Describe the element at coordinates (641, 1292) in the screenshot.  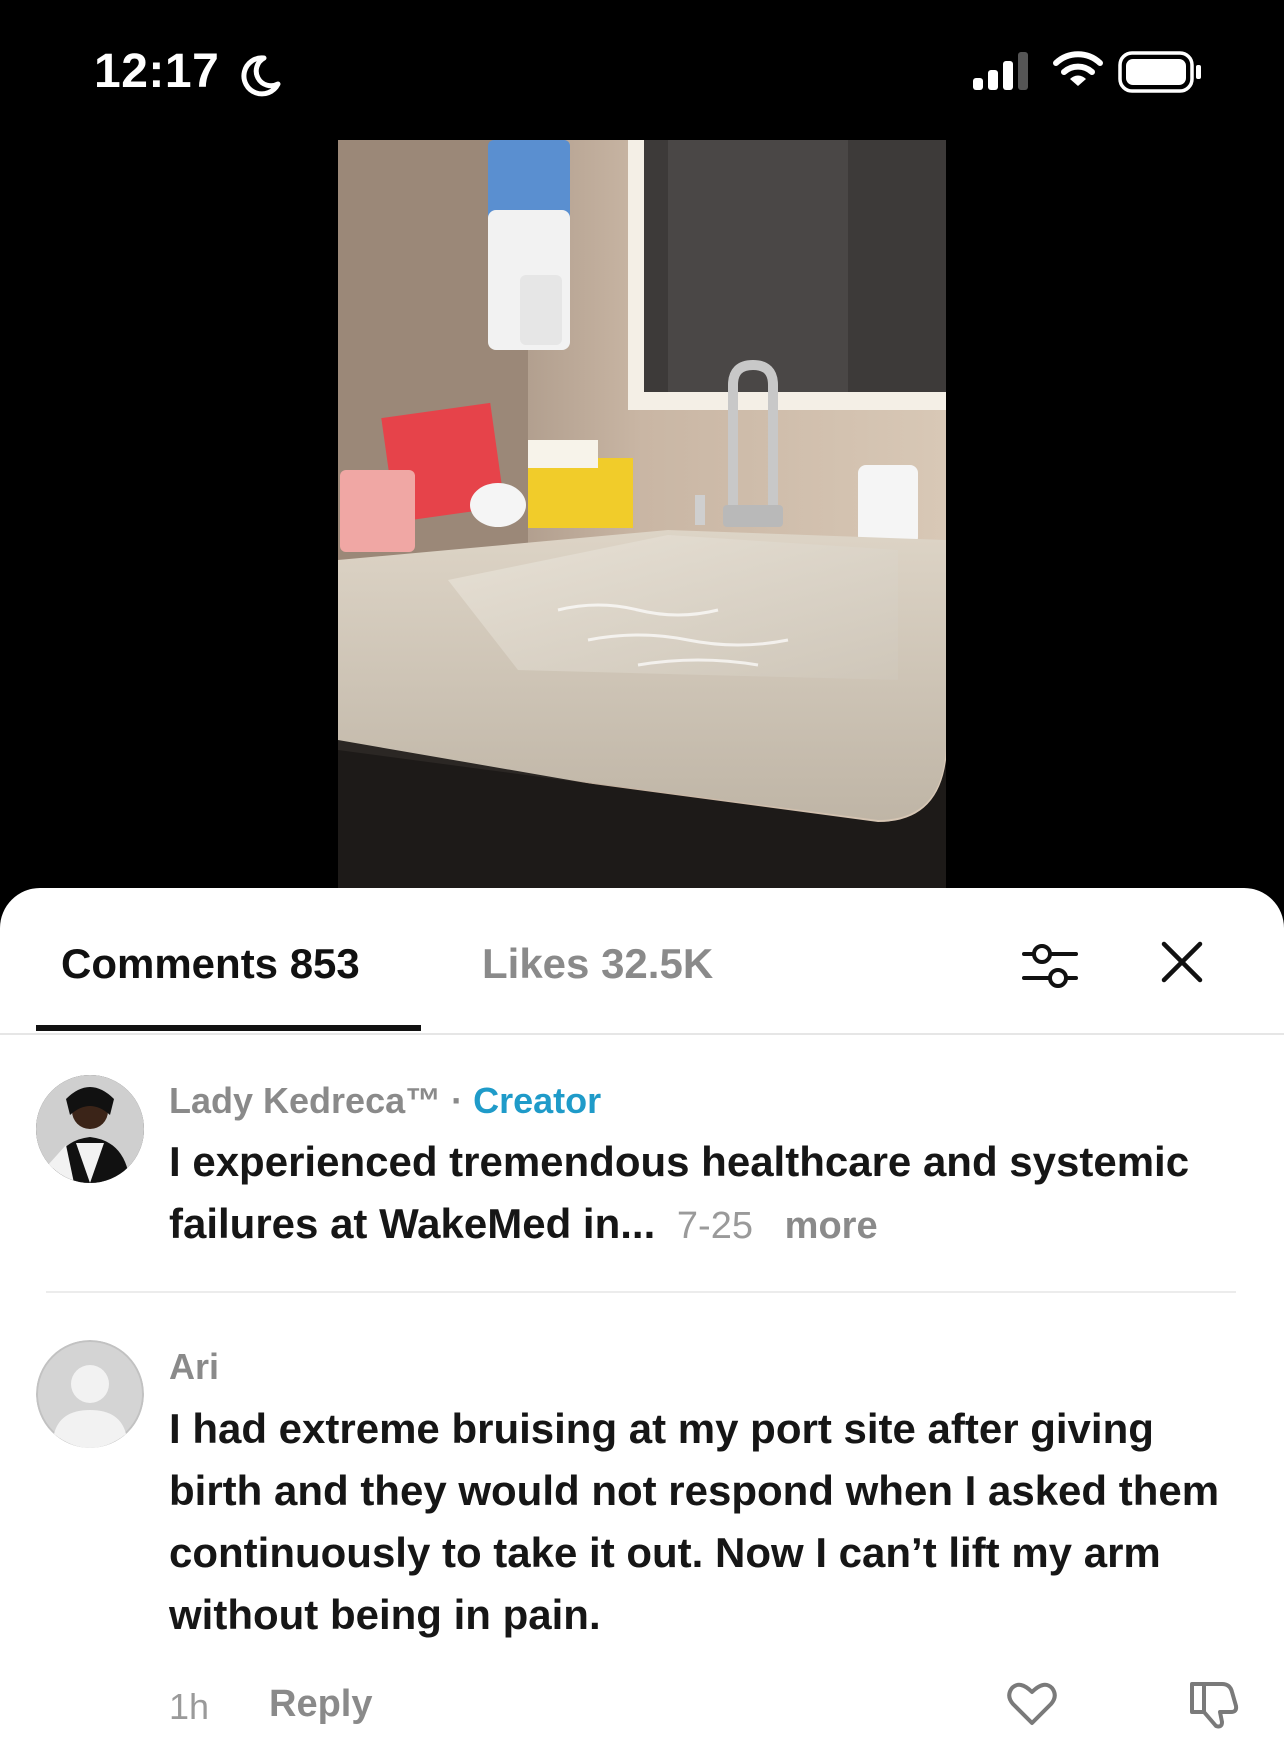
I see `comment-divider` at that location.